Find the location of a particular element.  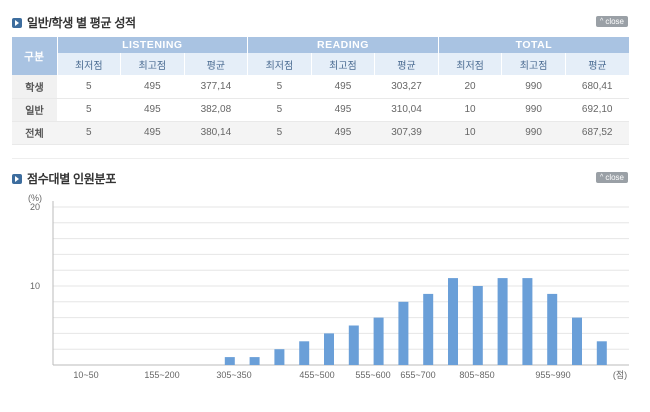

x-tick-label: 305~350 is located at coordinates (233, 375).